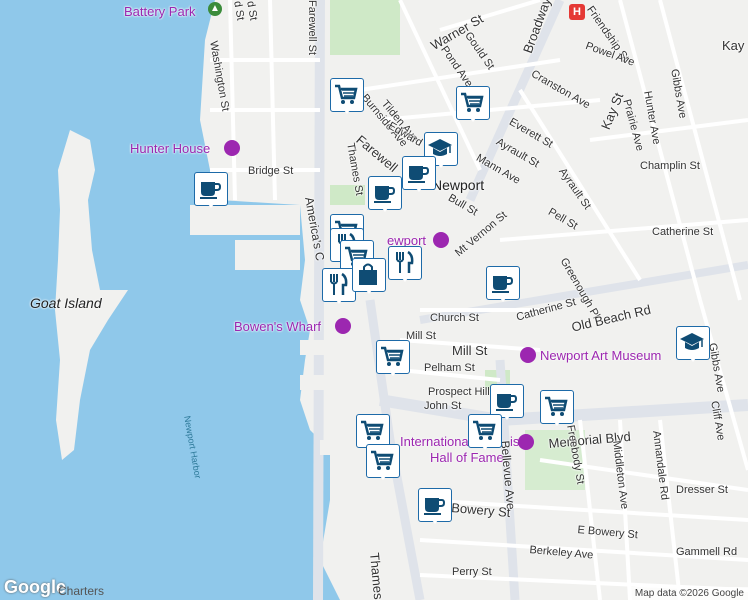 The width and height of the screenshot is (748, 600). Describe the element at coordinates (702, 490) in the screenshot. I see `street-dresser: Dresser St` at that location.